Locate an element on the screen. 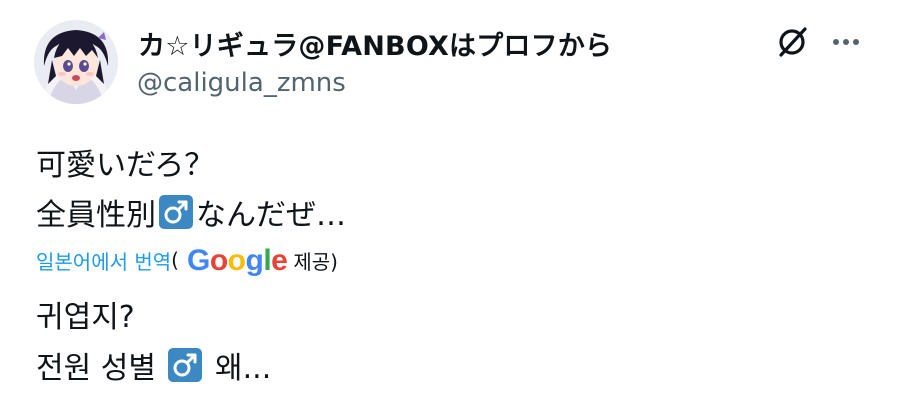  avatar is located at coordinates (76, 62).